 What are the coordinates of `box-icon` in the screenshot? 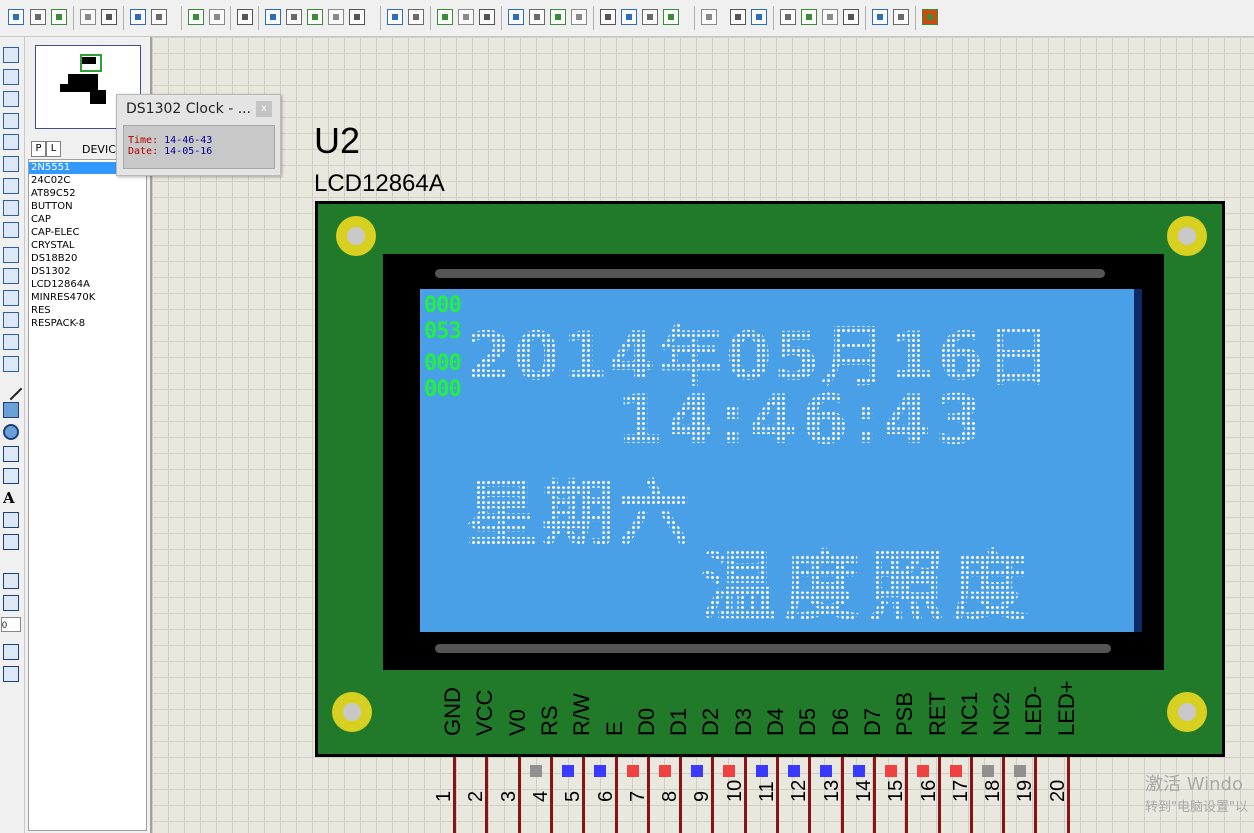 It's located at (11, 410).